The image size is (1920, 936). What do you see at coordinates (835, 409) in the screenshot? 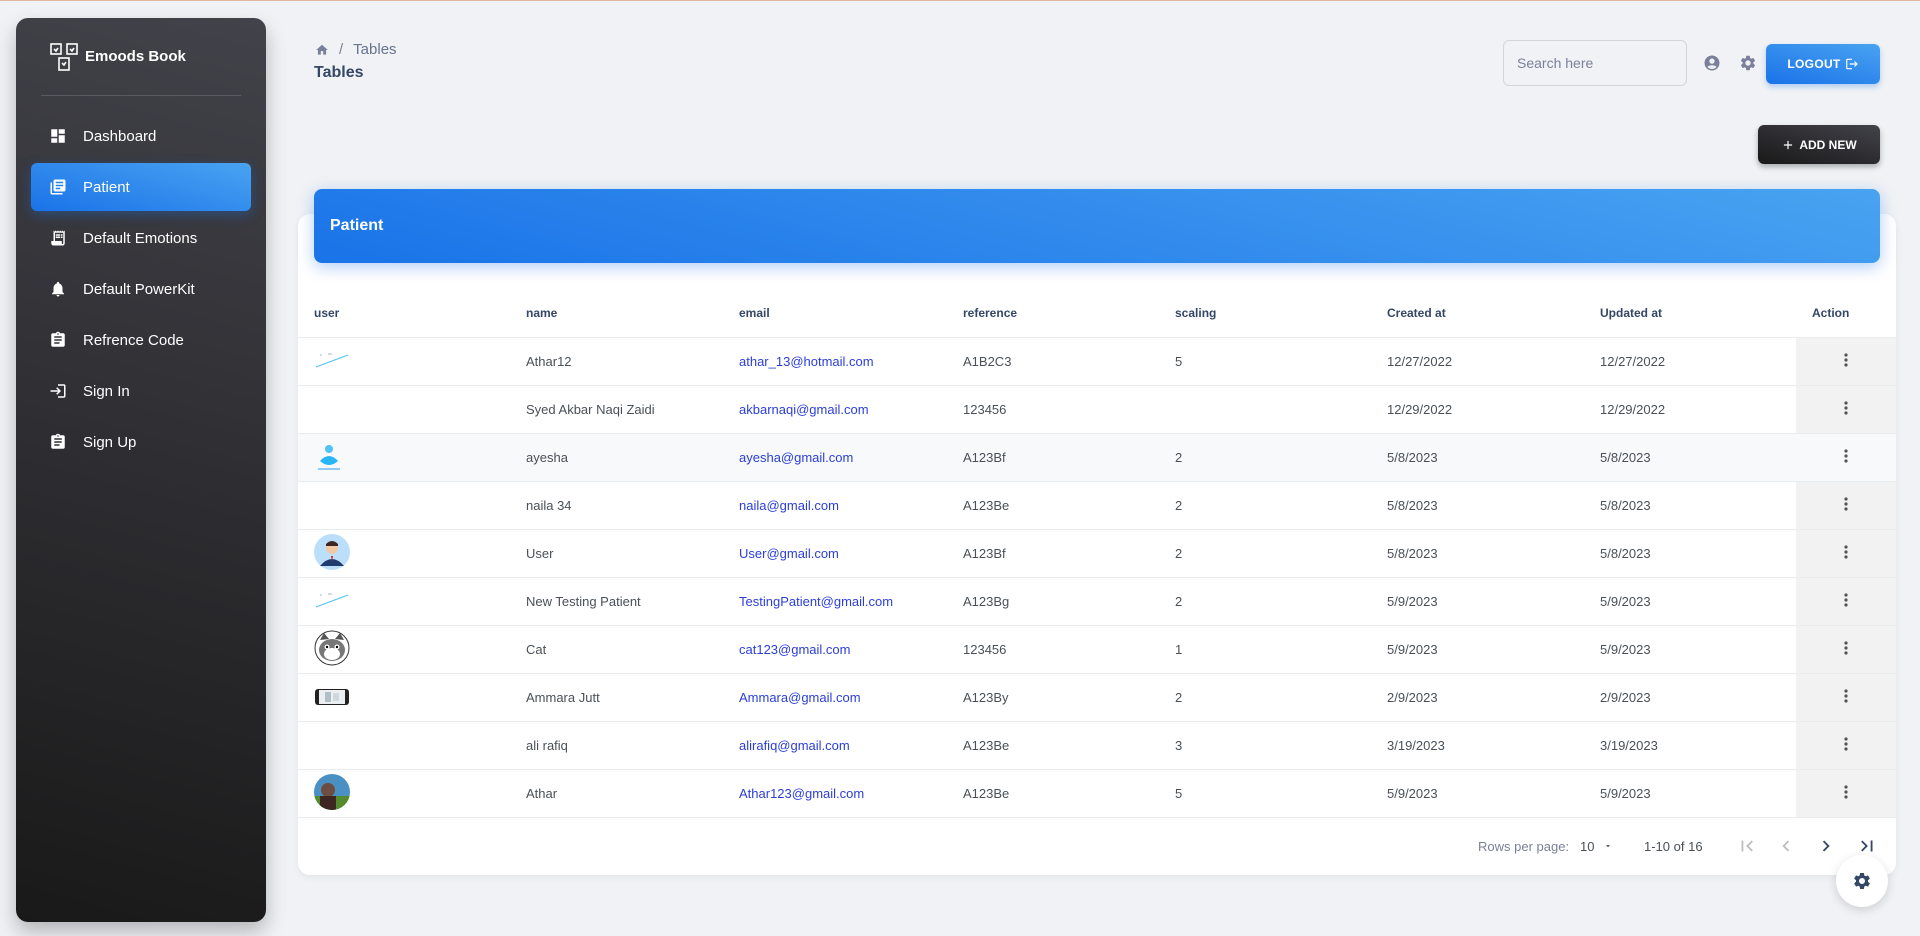
I see `cell-email: akbarnaqi@gmail.com` at bounding box center [835, 409].